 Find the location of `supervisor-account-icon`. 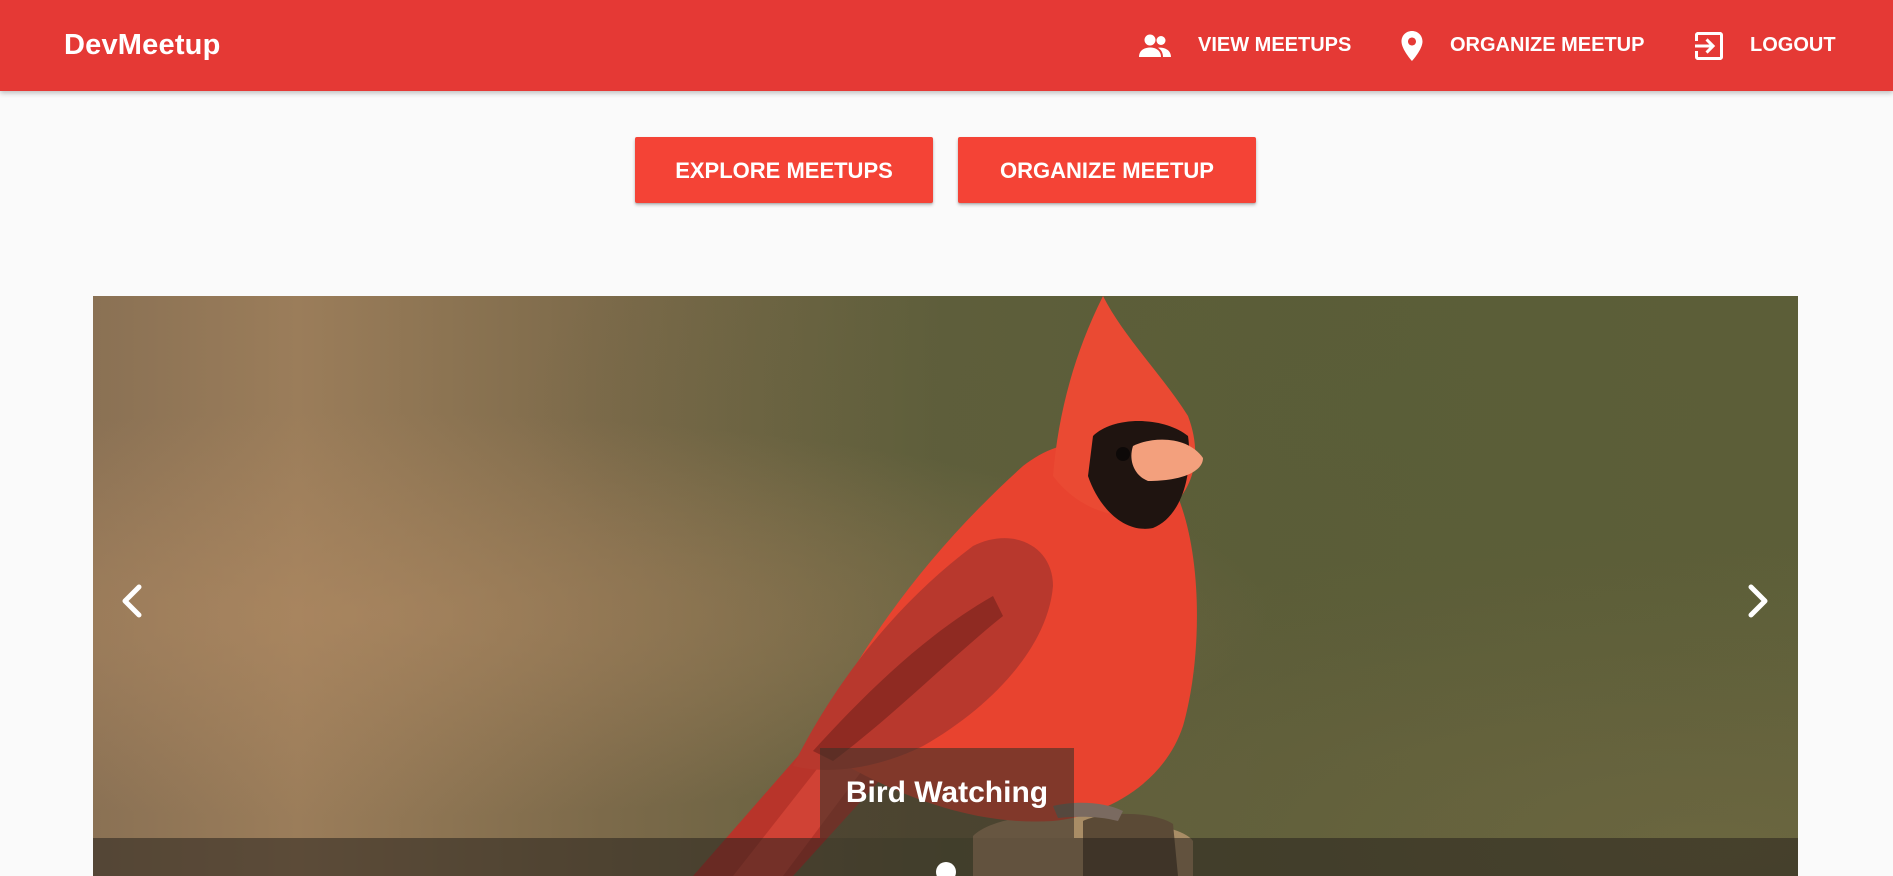

supervisor-account-icon is located at coordinates (1155, 46).